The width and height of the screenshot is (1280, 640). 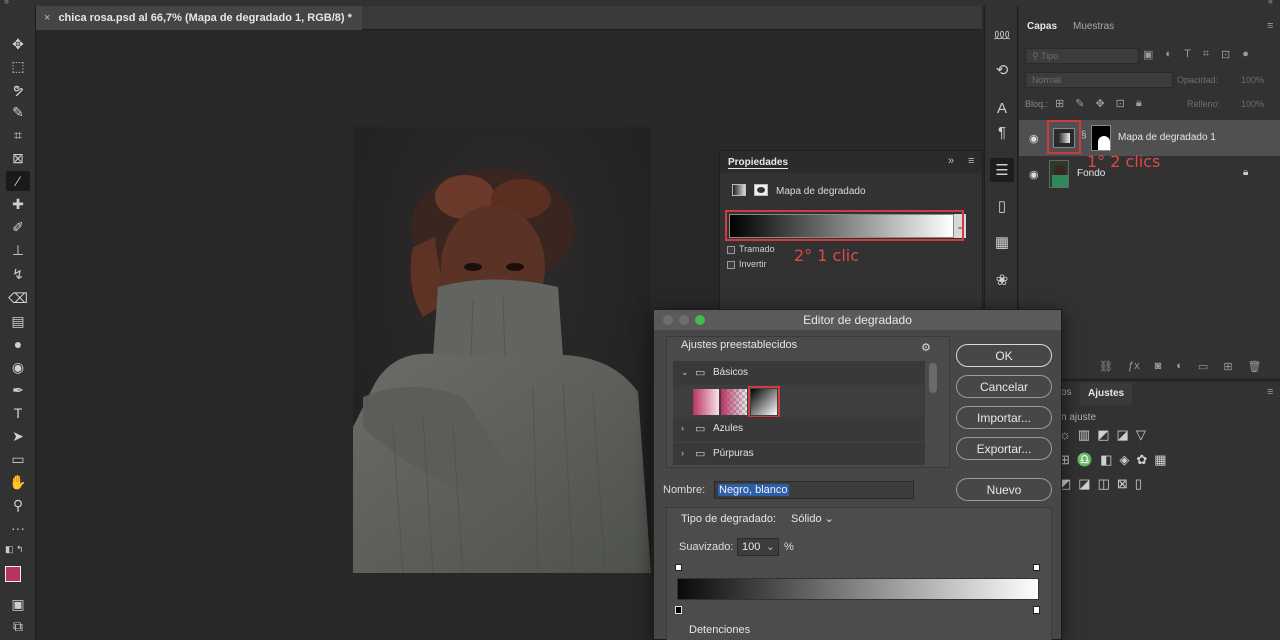 What do you see at coordinates (751, 249) in the screenshot?
I see `tramado-checkbox: Tramado` at bounding box center [751, 249].